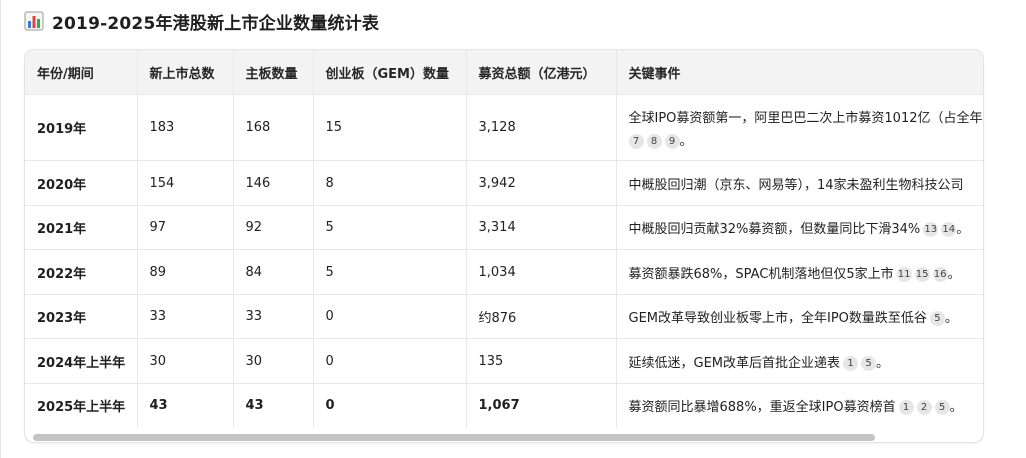 The width and height of the screenshot is (1026, 458). What do you see at coordinates (762, 408) in the screenshot?
I see `event-text: 募资额同比暴增688%，重返全球IPO募资榜首` at bounding box center [762, 408].